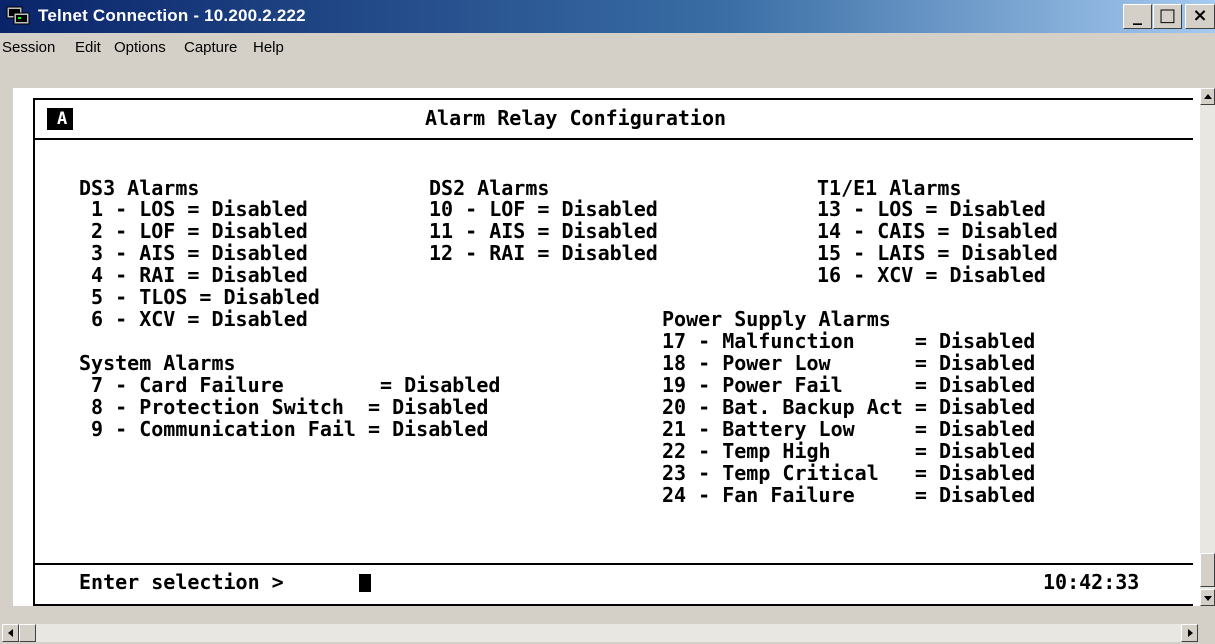  I want to click on alarm-line: 1 - LOS = Disabled, so click(193, 209).